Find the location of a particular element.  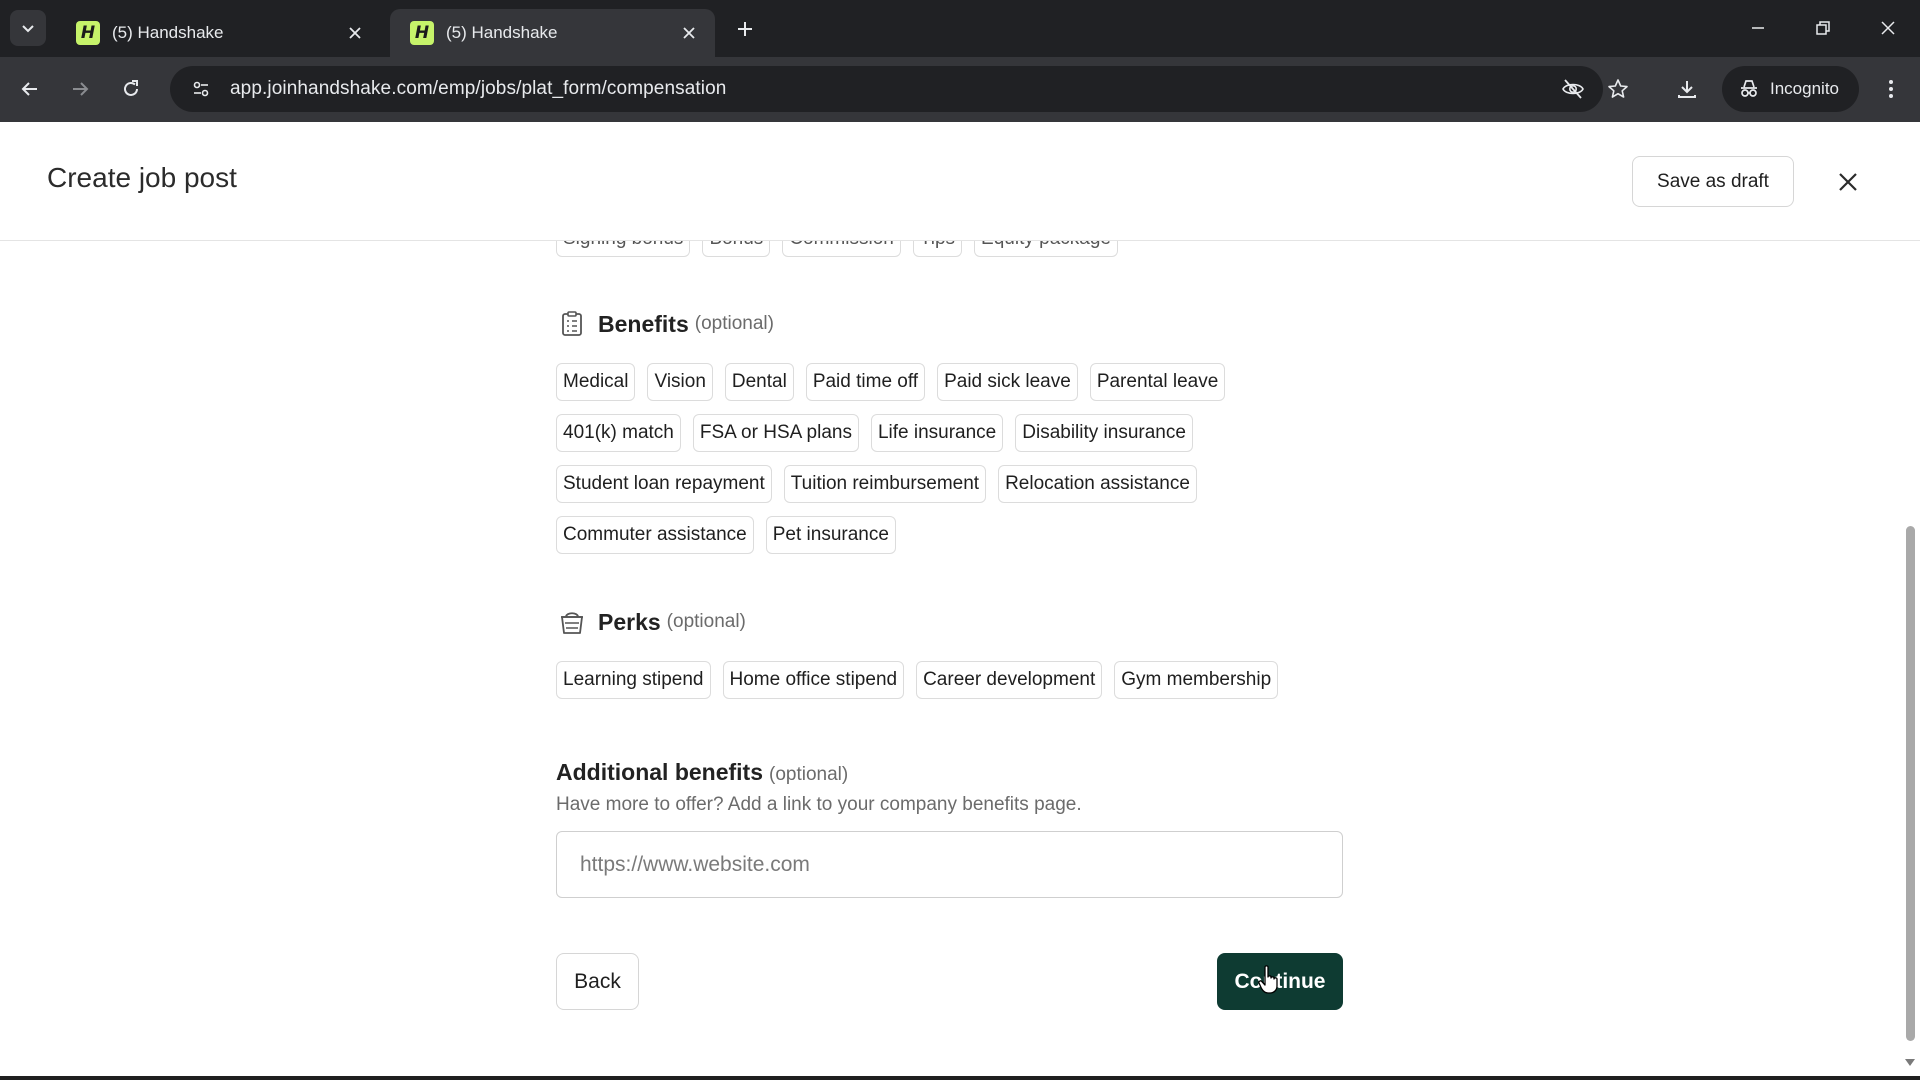

chip-equity-package: Equity package is located at coordinates (1046, 249).